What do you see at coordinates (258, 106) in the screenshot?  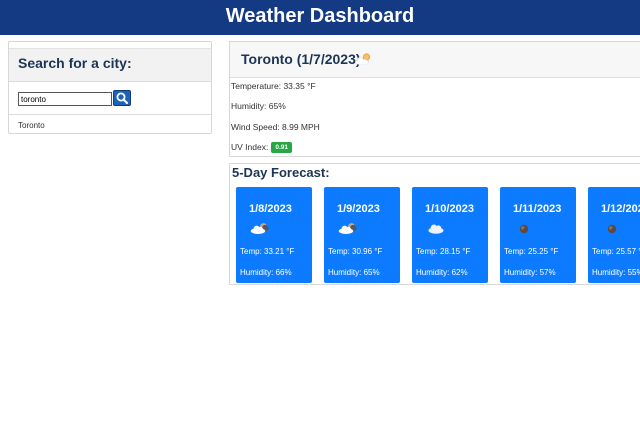 I see `current-humidity: Humidity: 65%` at bounding box center [258, 106].